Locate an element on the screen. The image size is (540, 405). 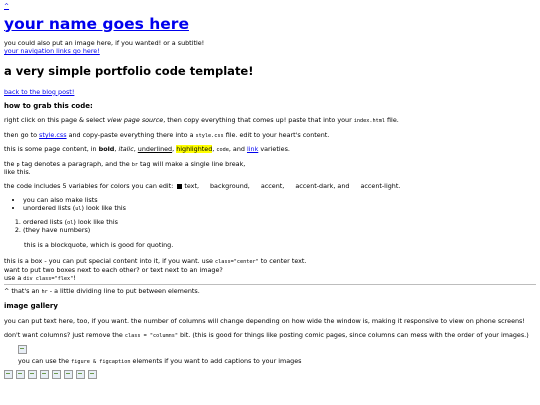
text: right click on this page & select is located at coordinates (56, 120).